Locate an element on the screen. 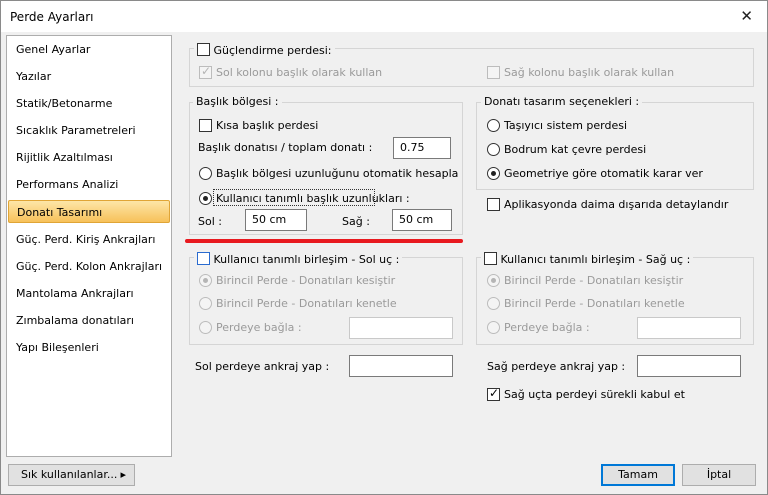 The width and height of the screenshot is (768, 495). right-header-checkbox is located at coordinates (493, 72).